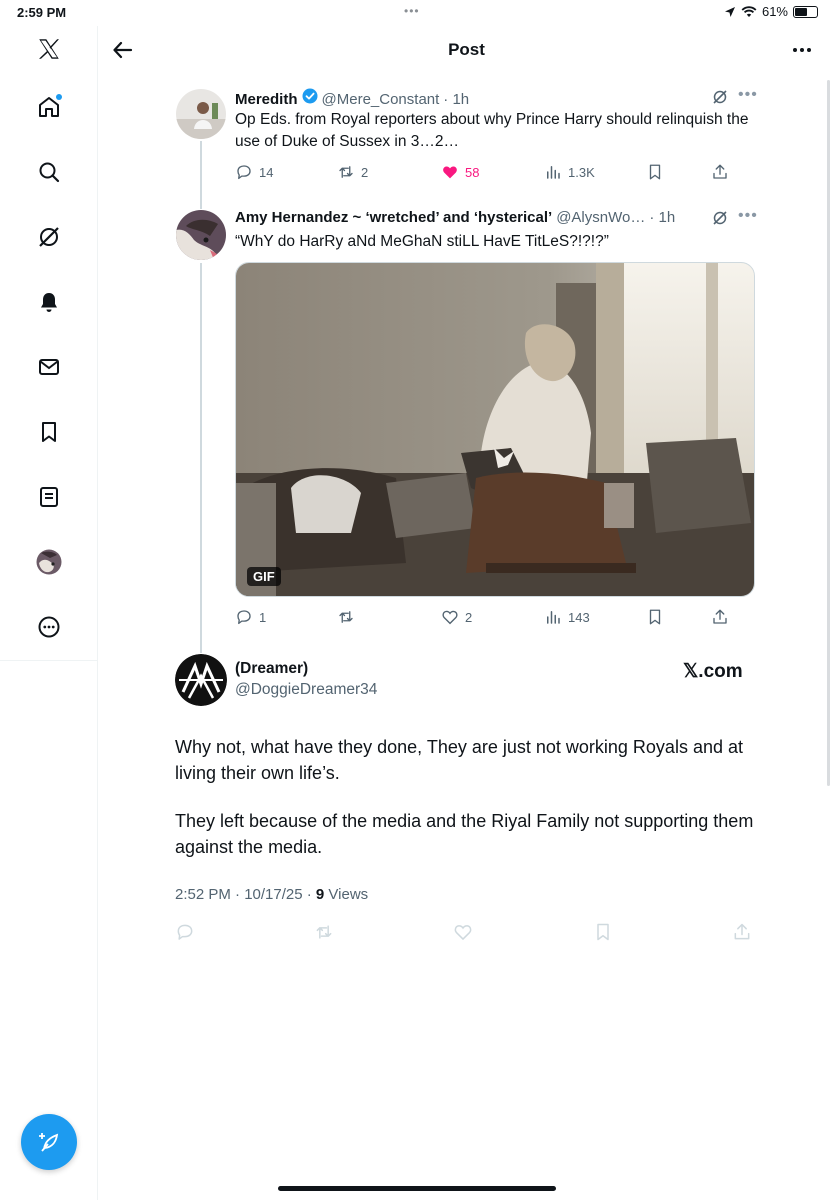 The width and height of the screenshot is (834, 1200). I want to click on heart-filled-icon, so click(450, 172).